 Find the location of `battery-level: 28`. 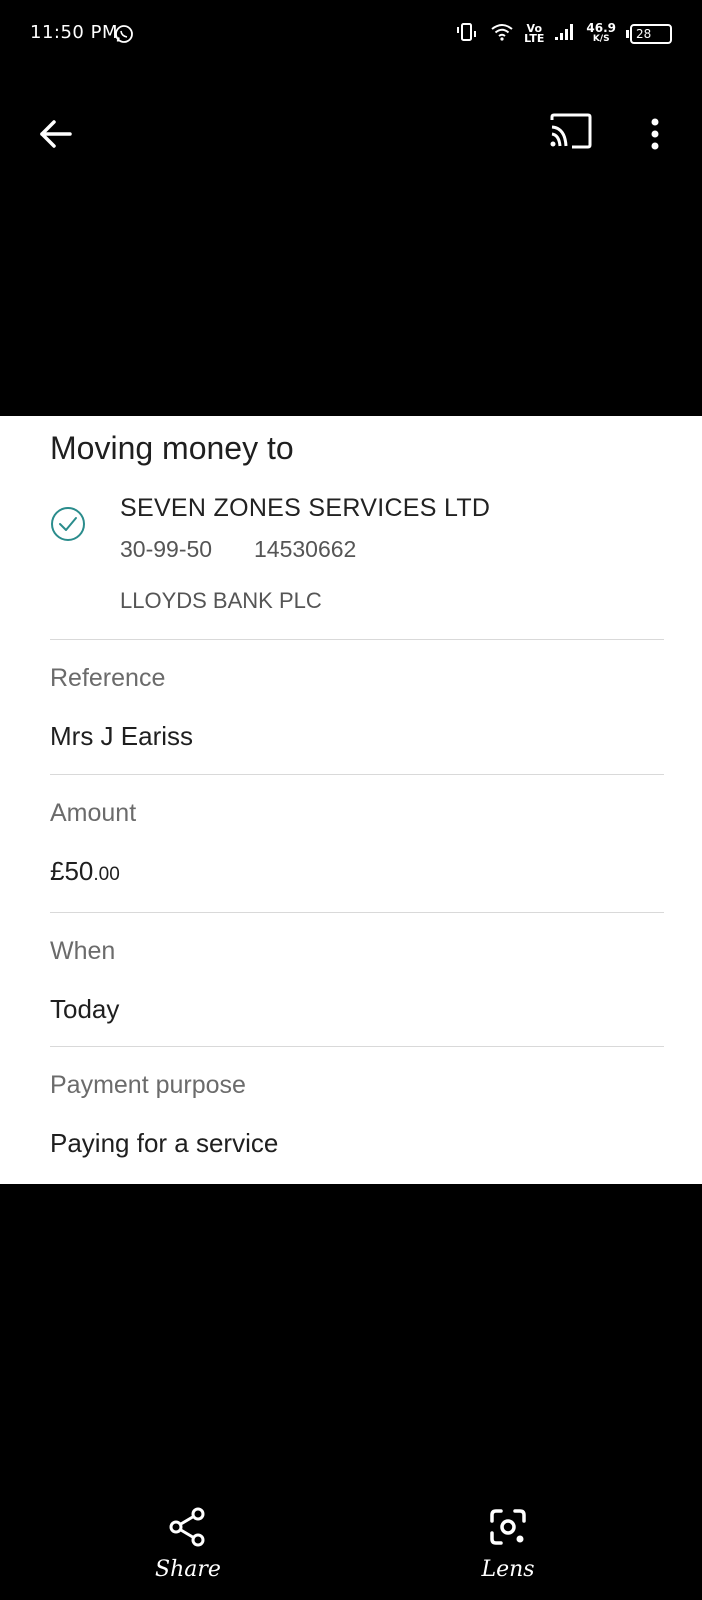

battery-level: 28 is located at coordinates (651, 34).